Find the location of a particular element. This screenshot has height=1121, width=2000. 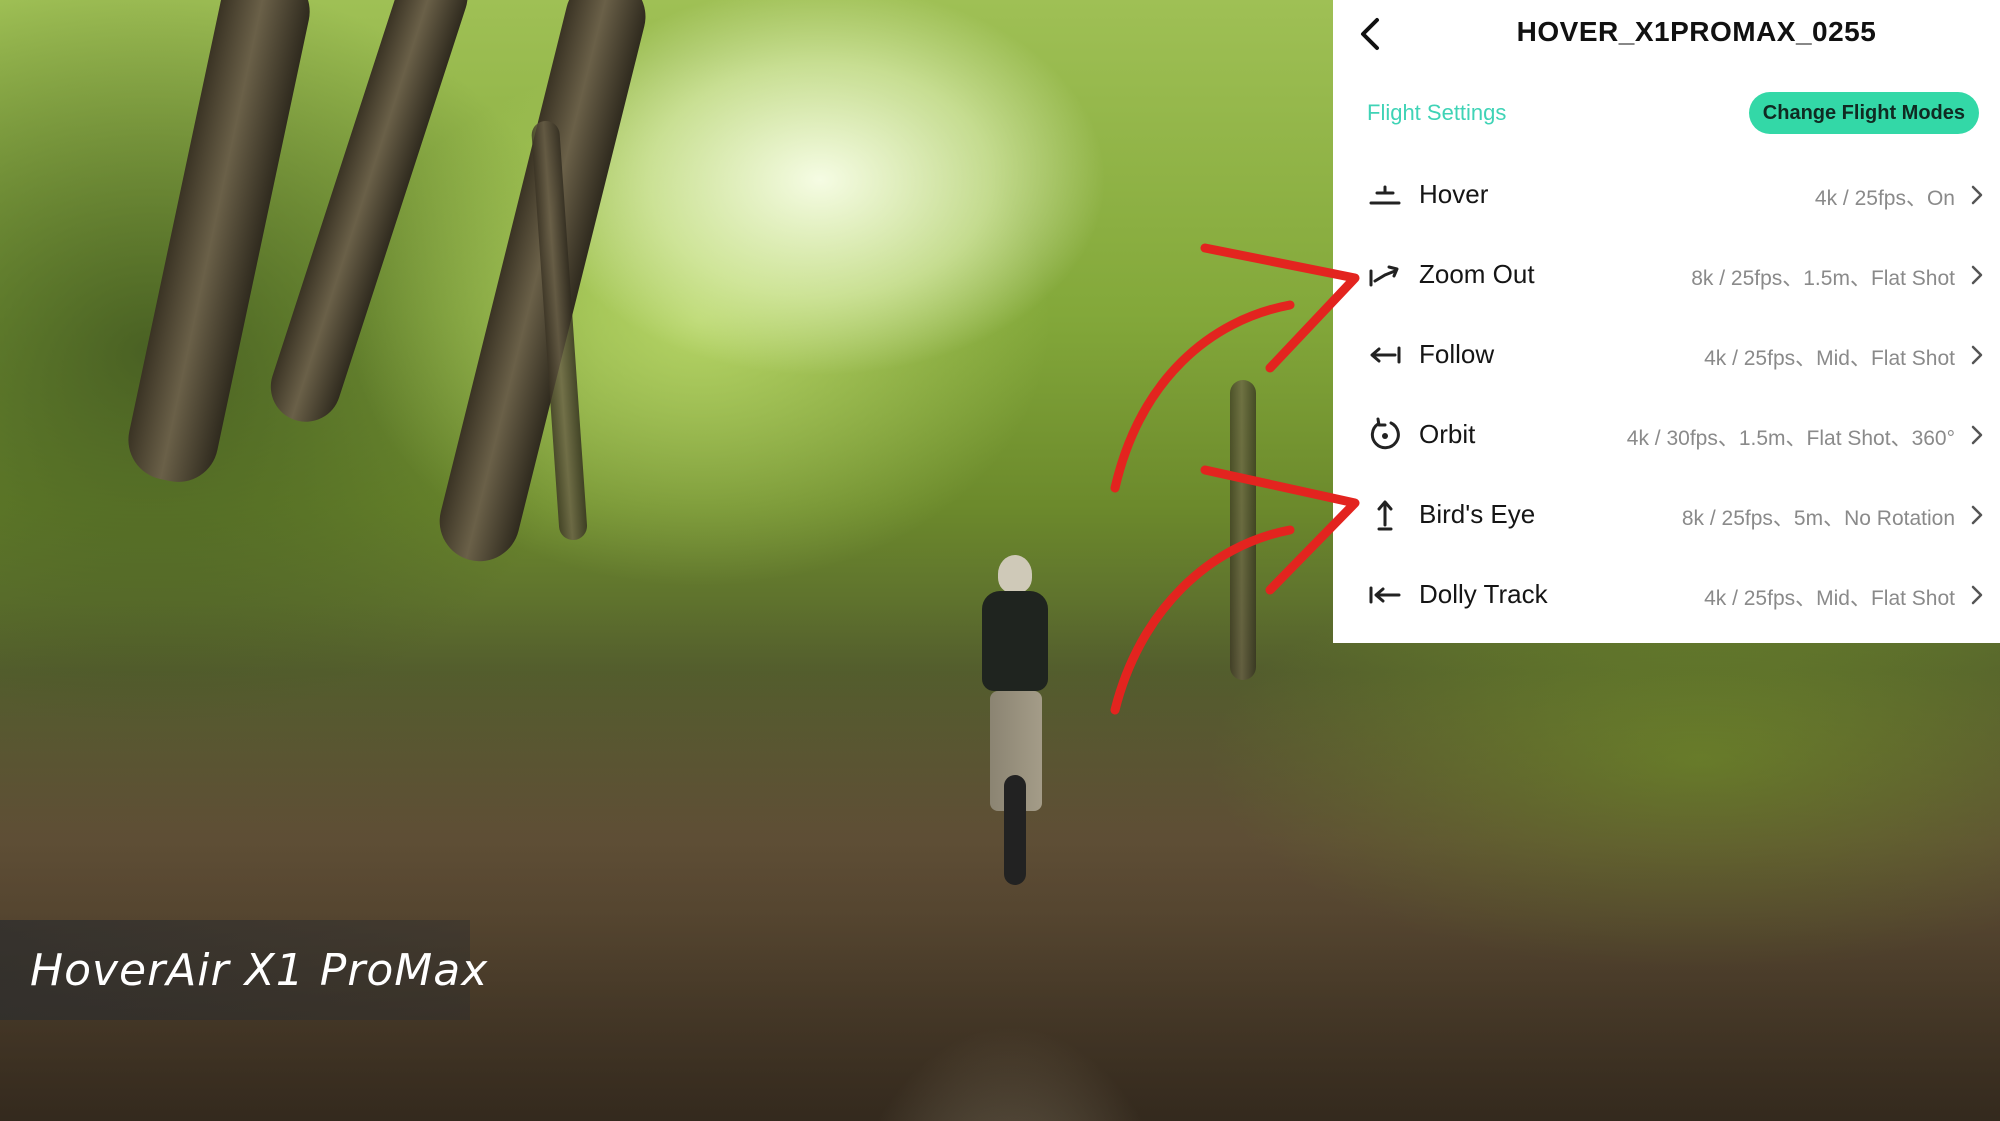

tab-flight-settings: Flight Settings is located at coordinates (1436, 113).